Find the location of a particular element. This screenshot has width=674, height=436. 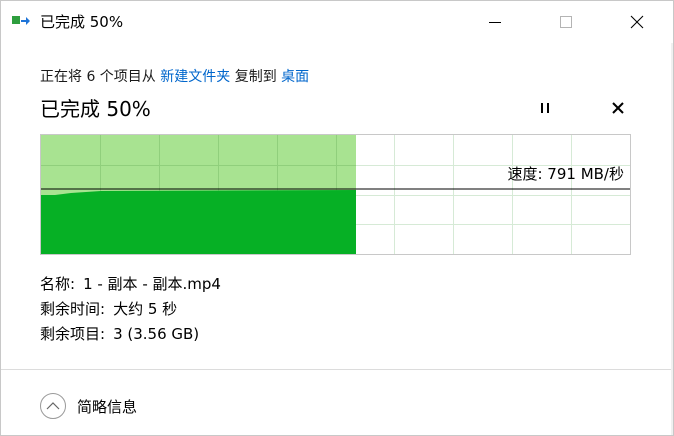

file-copy-icon is located at coordinates (21, 21).